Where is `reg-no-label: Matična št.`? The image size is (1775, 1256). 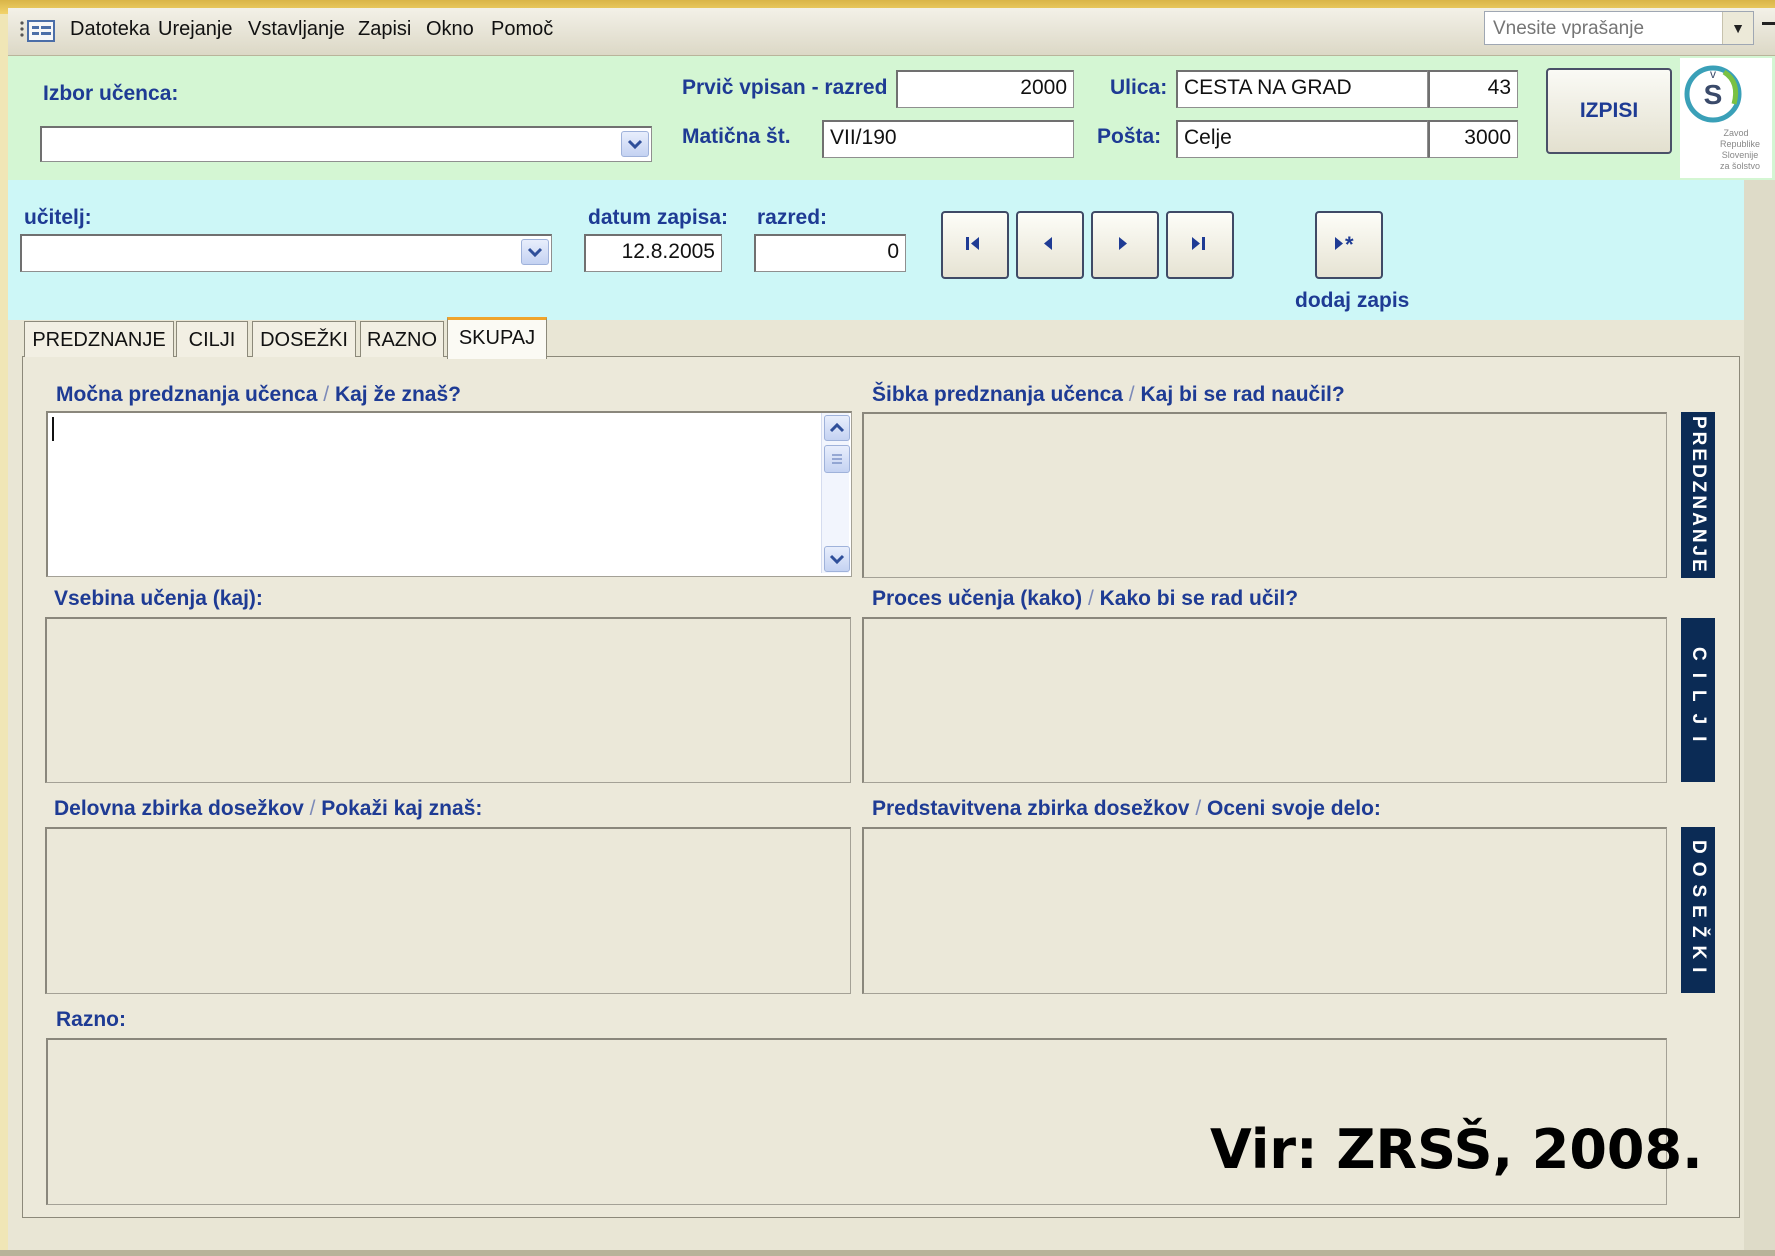 reg-no-label: Matična št. is located at coordinates (736, 136).